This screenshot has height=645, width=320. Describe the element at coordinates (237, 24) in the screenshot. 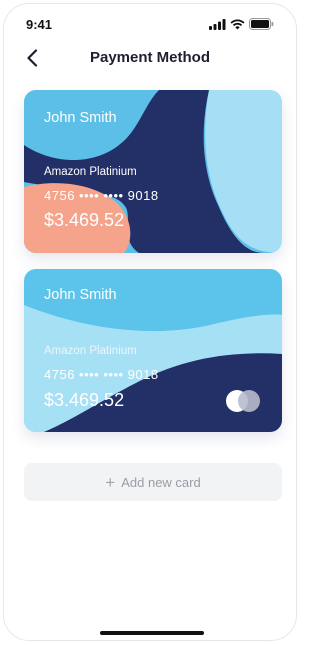

I see `wifi-icon` at that location.